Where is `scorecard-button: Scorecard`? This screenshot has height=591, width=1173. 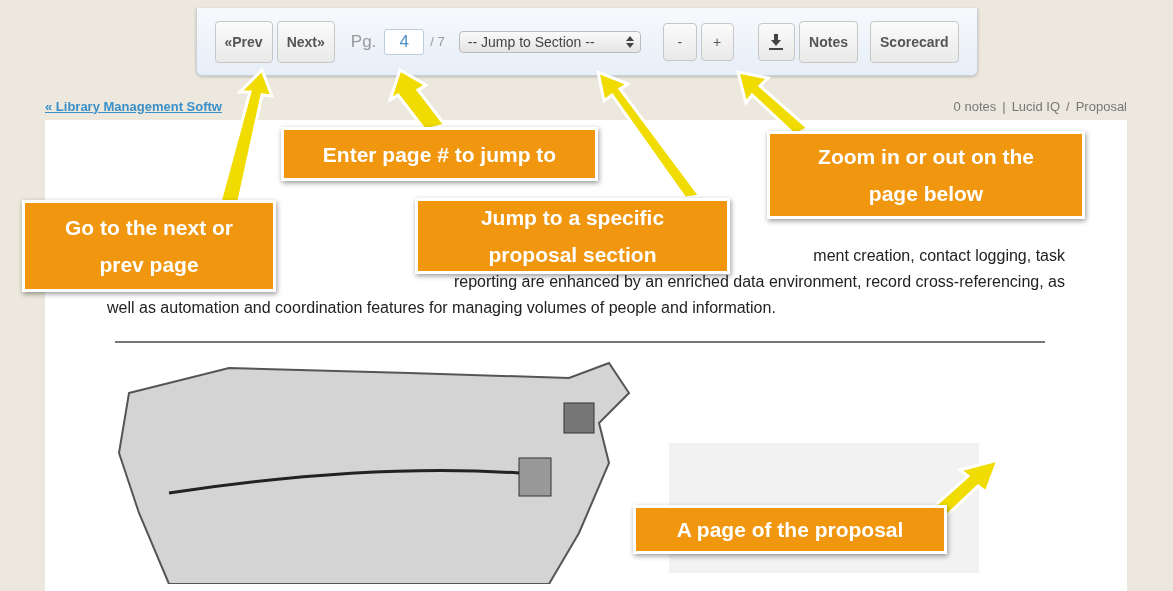
scorecard-button: Scorecard is located at coordinates (914, 41).